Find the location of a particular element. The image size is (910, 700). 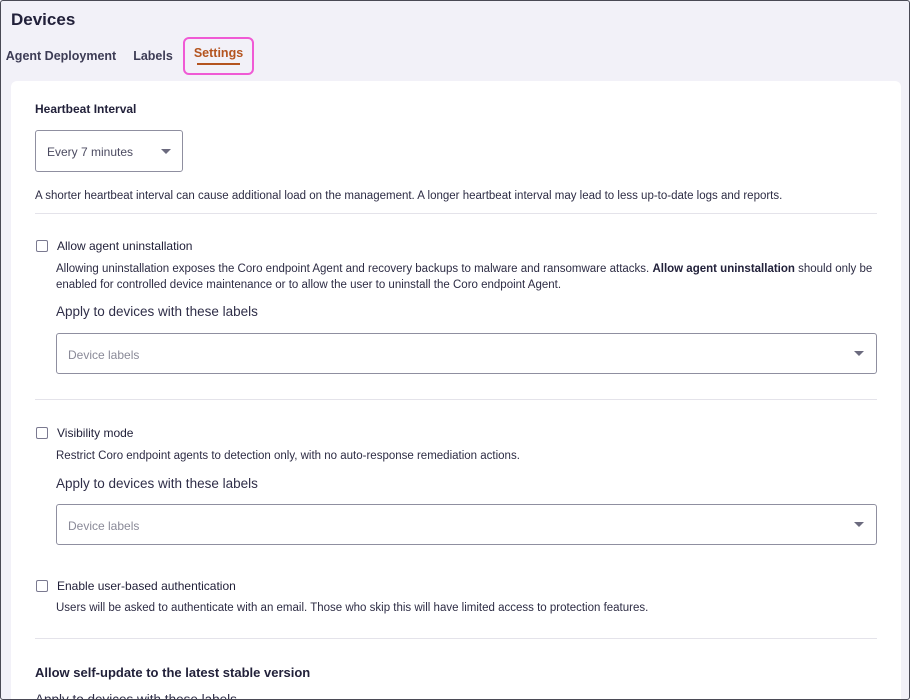

tab-bar: Agent Deployment Labels Settings is located at coordinates (201, 56).